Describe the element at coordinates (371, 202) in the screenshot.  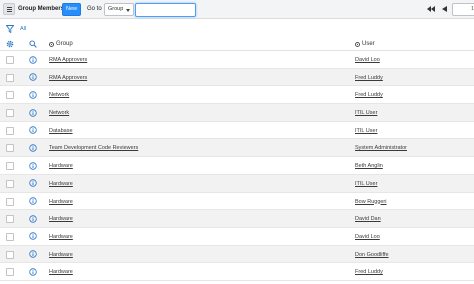
I see `user-link: Bow Ruggeri` at that location.